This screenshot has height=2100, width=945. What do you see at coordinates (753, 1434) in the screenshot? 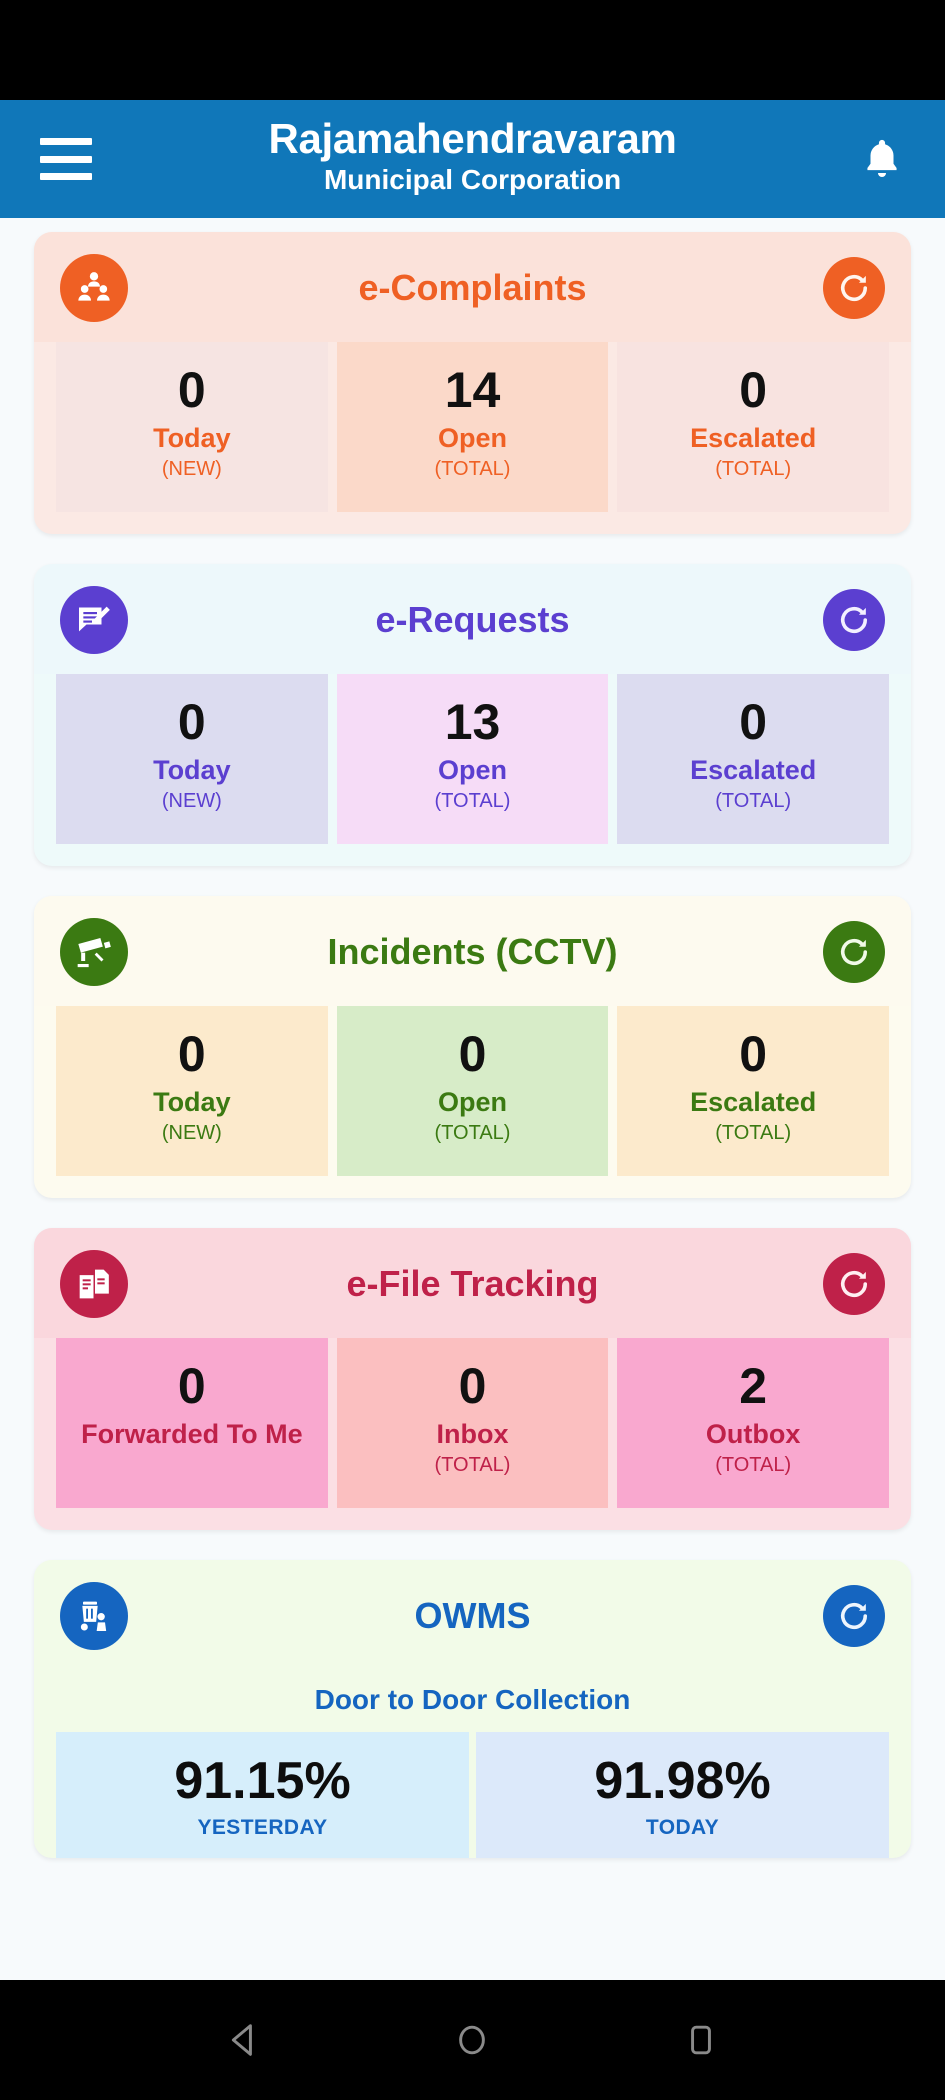
I see `stat-label: Outbox` at bounding box center [753, 1434].